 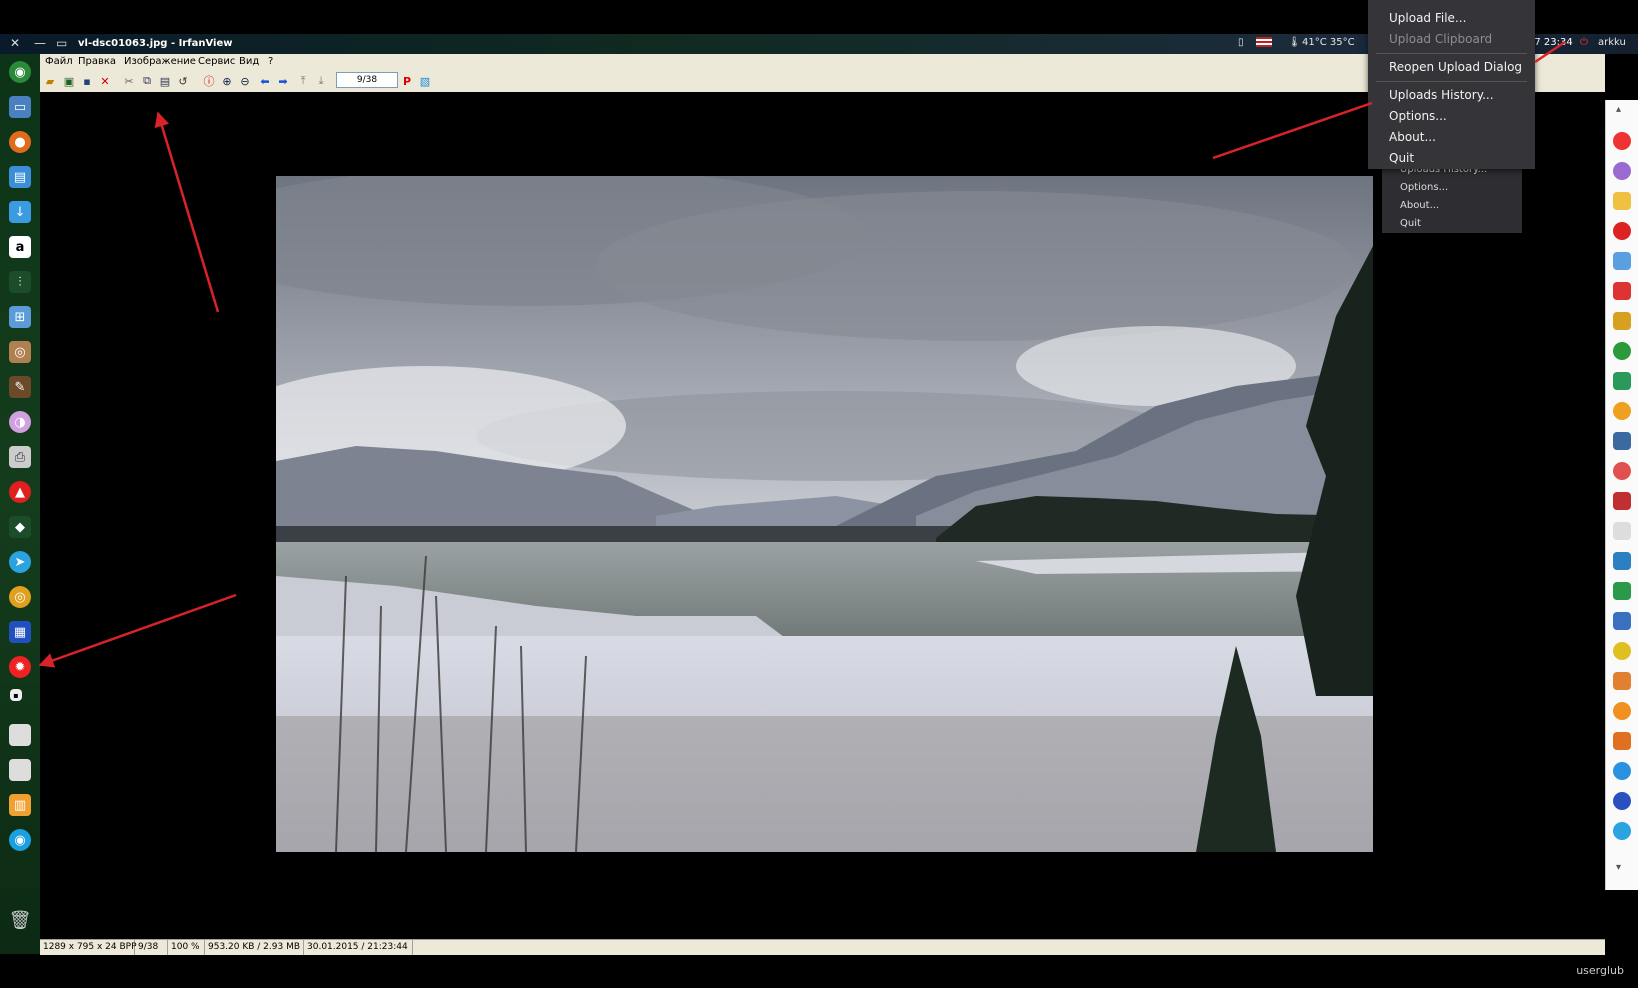 What do you see at coordinates (137, 630) in the screenshot?
I see `arrow-to-irfanview-icon` at bounding box center [137, 630].